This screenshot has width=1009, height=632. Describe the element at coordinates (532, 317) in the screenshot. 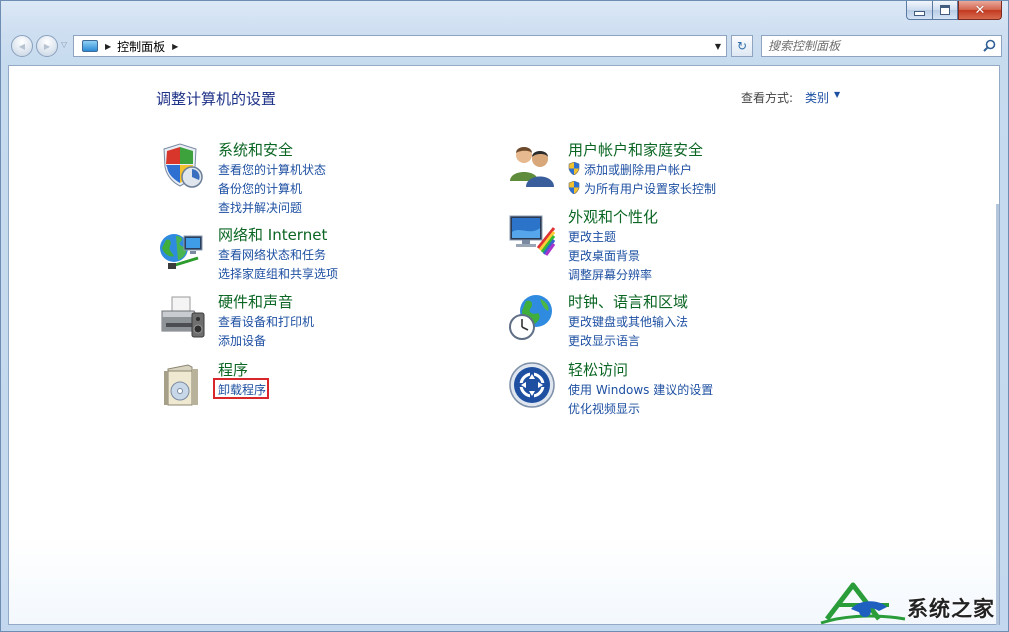

I see `clock-globe-icon` at that location.